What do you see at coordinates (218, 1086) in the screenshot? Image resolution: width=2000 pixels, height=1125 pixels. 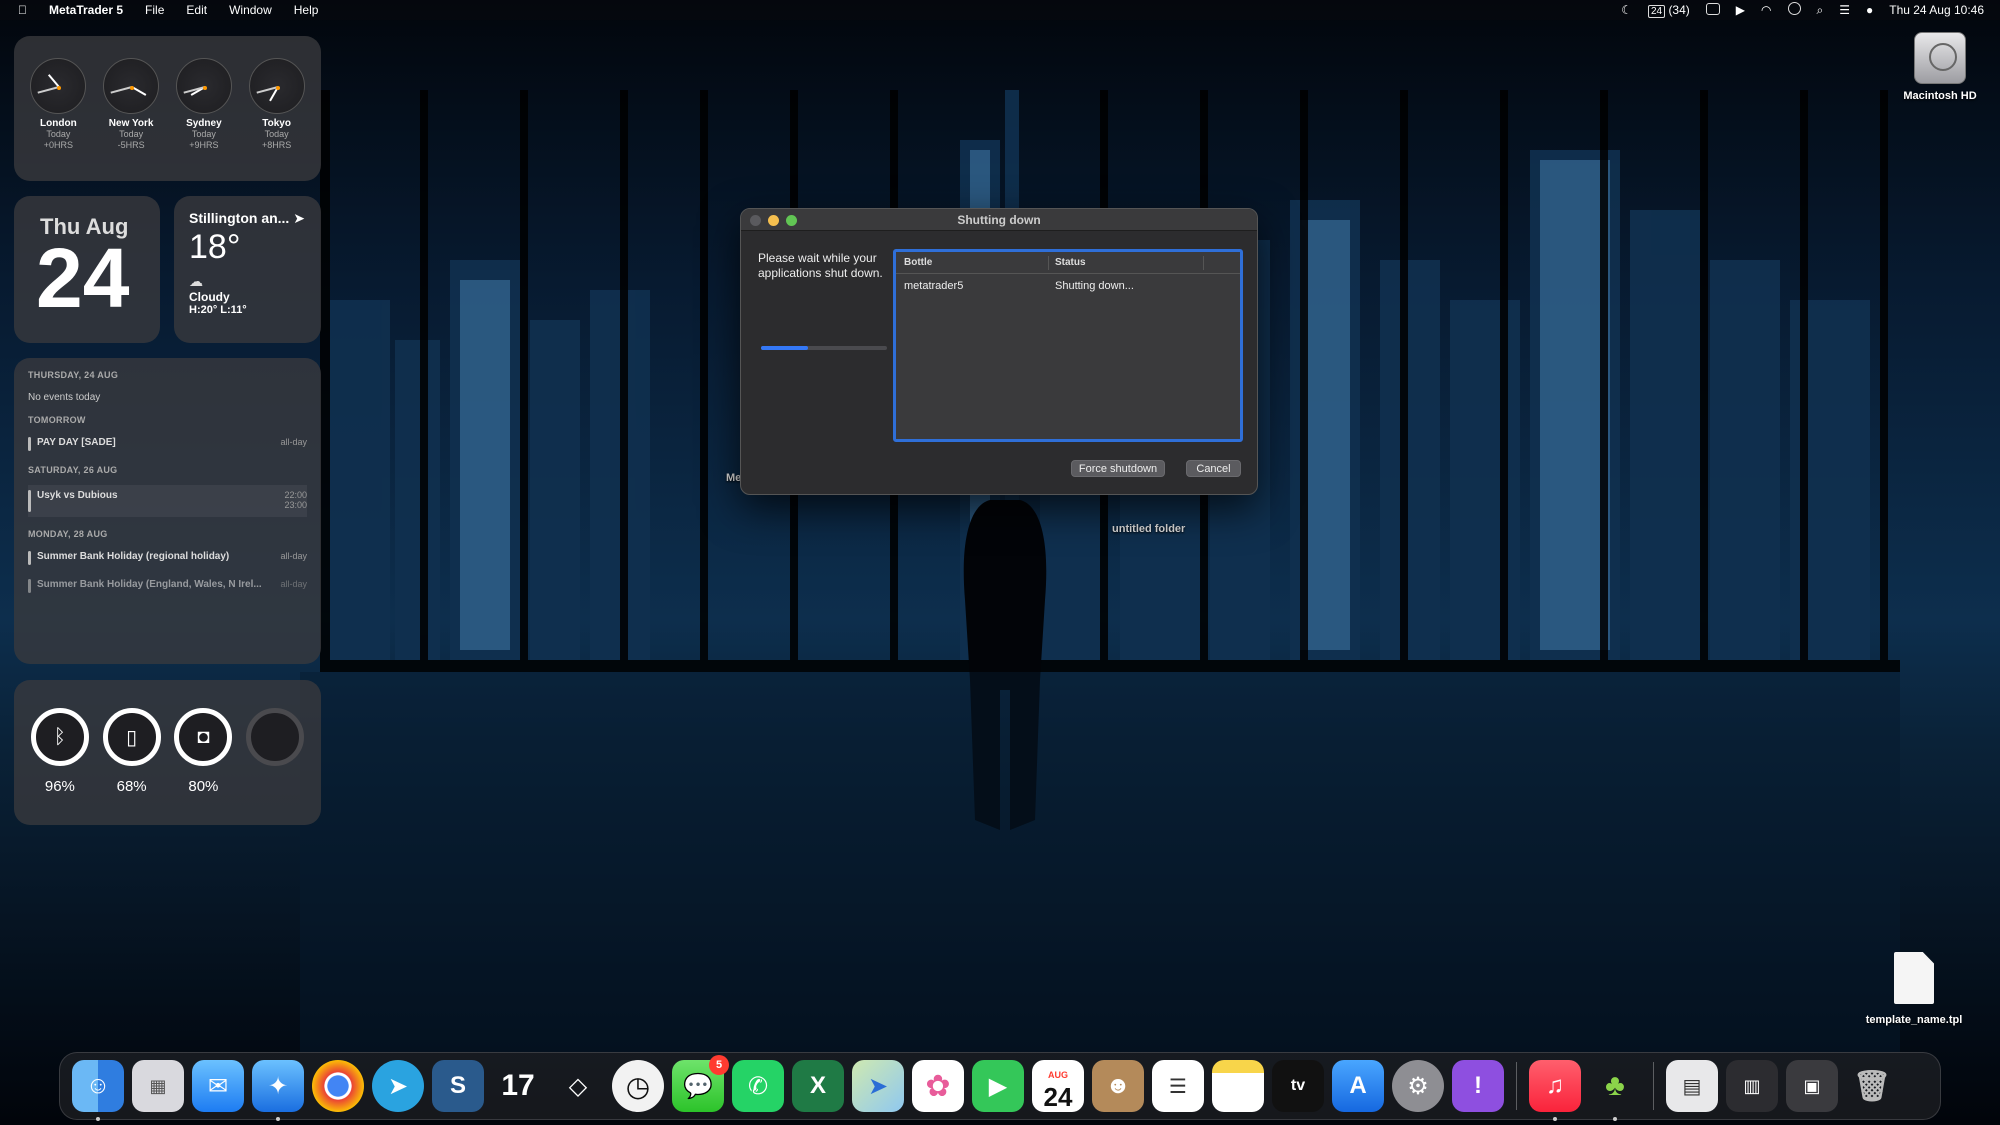 I see `mail-icon: ✉` at bounding box center [218, 1086].